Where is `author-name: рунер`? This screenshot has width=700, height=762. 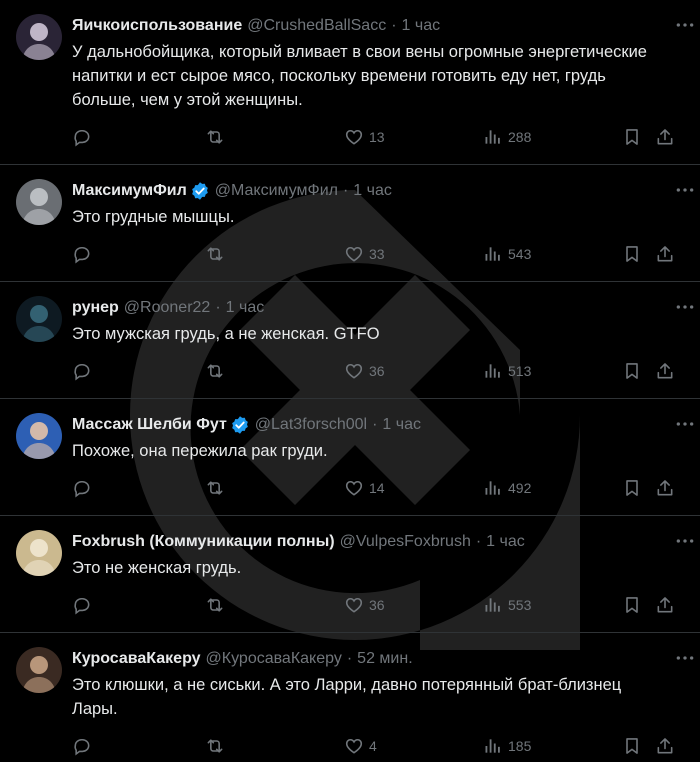 author-name: рунер is located at coordinates (95, 308).